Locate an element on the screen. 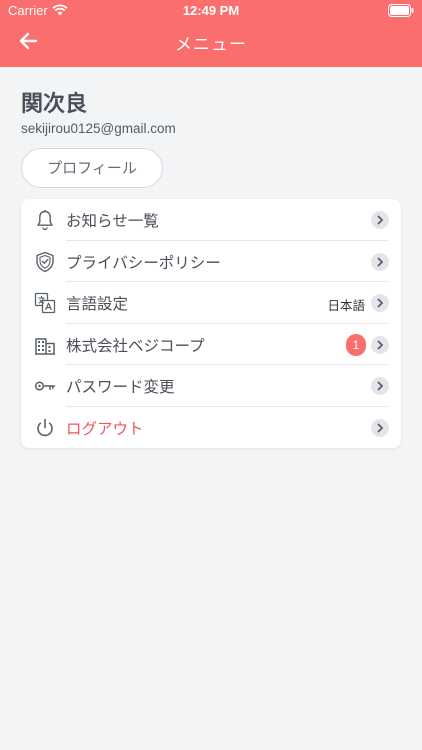 The height and width of the screenshot is (750, 422). battery-icon is located at coordinates (401, 10).